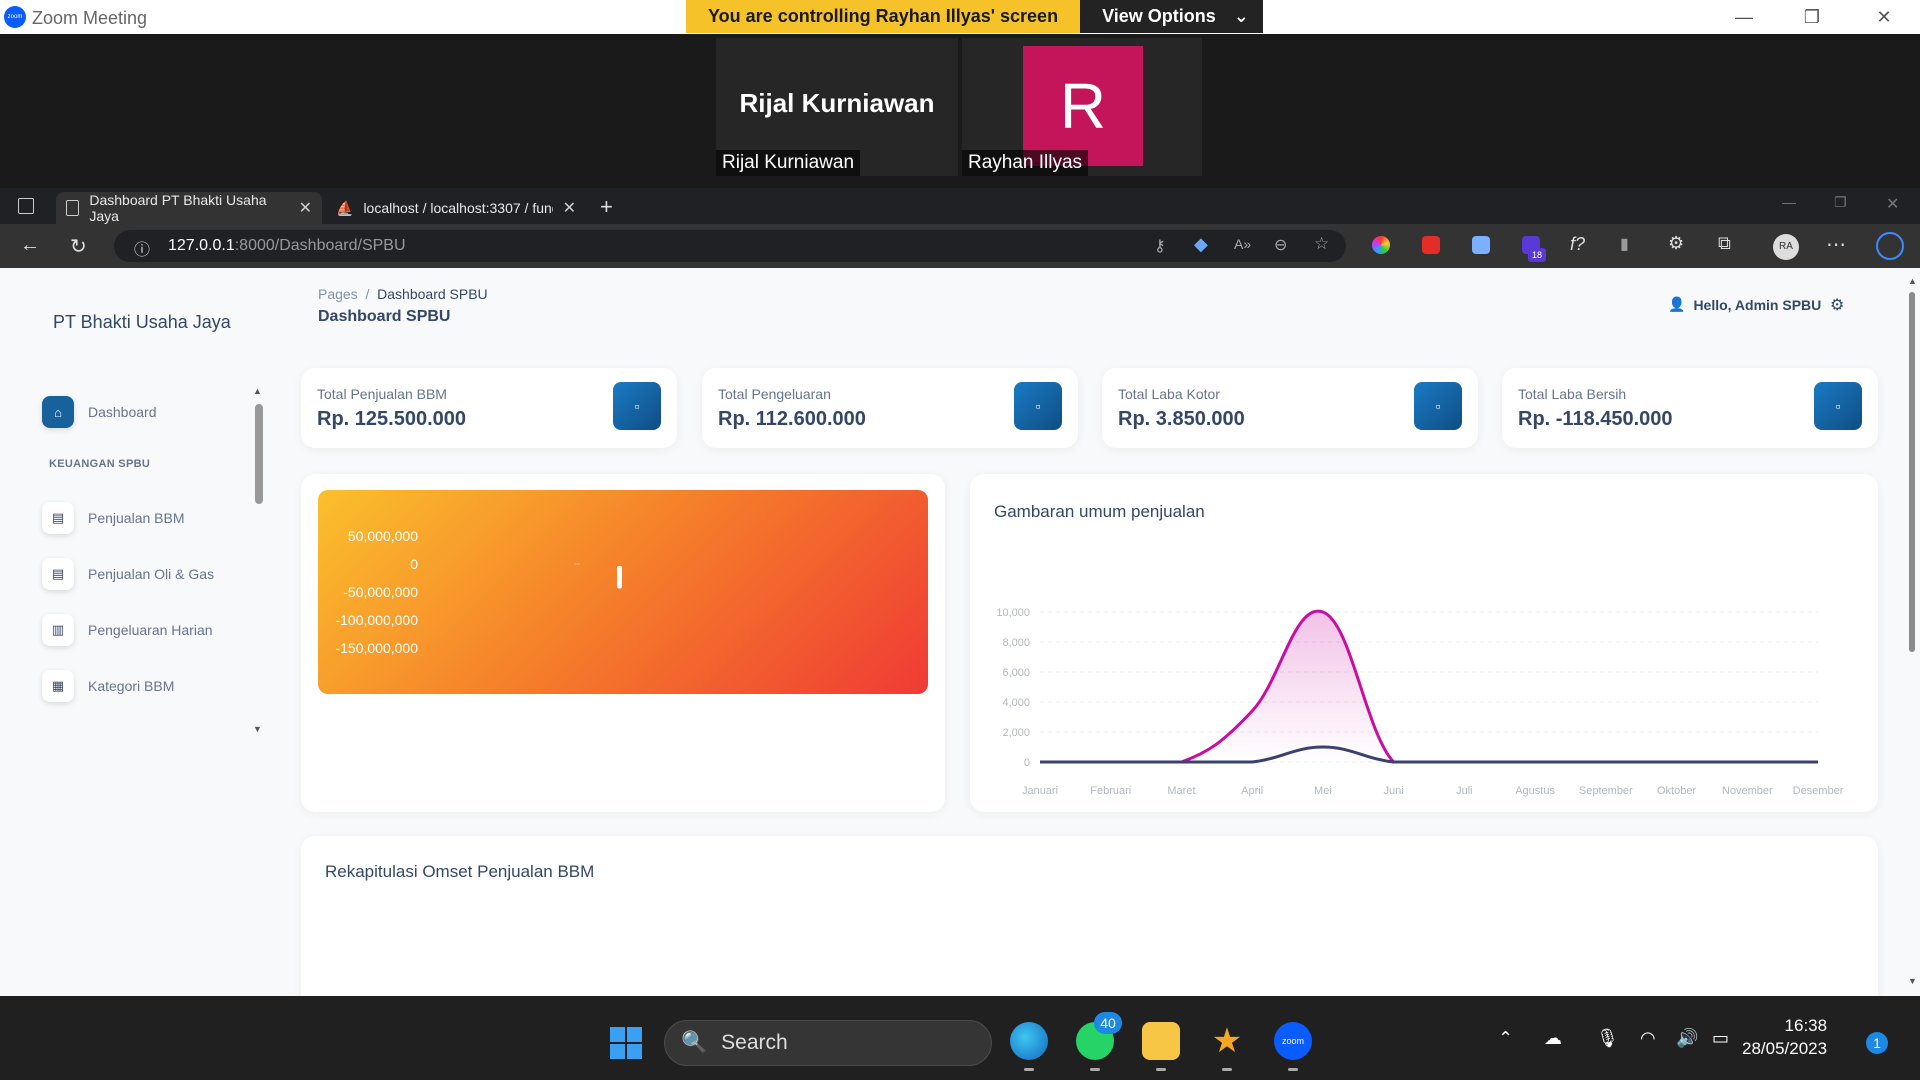 The height and width of the screenshot is (1080, 1920). I want to click on gear-icon: ⚙, so click(1837, 305).